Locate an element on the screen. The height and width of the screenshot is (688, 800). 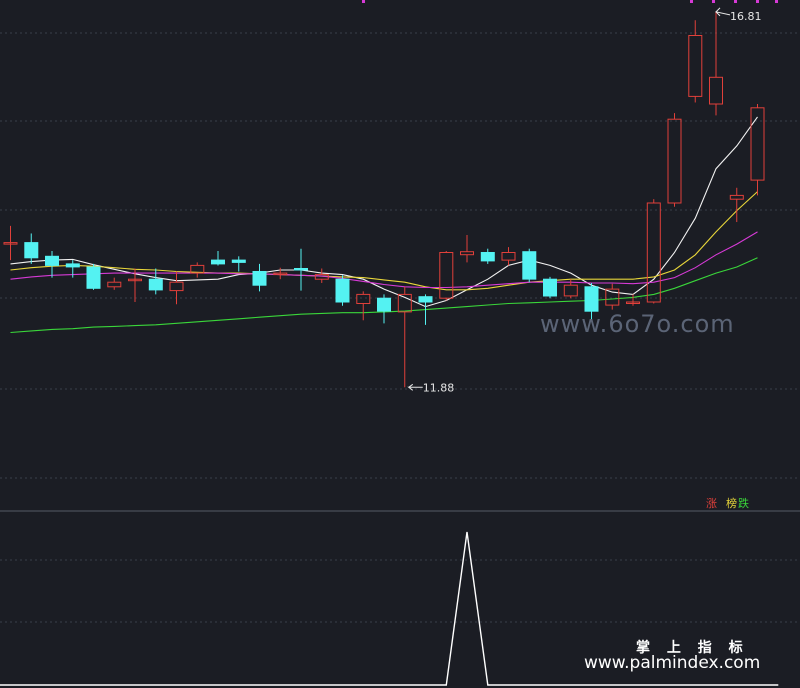
legend-rank: 榜 is located at coordinates (731, 503).